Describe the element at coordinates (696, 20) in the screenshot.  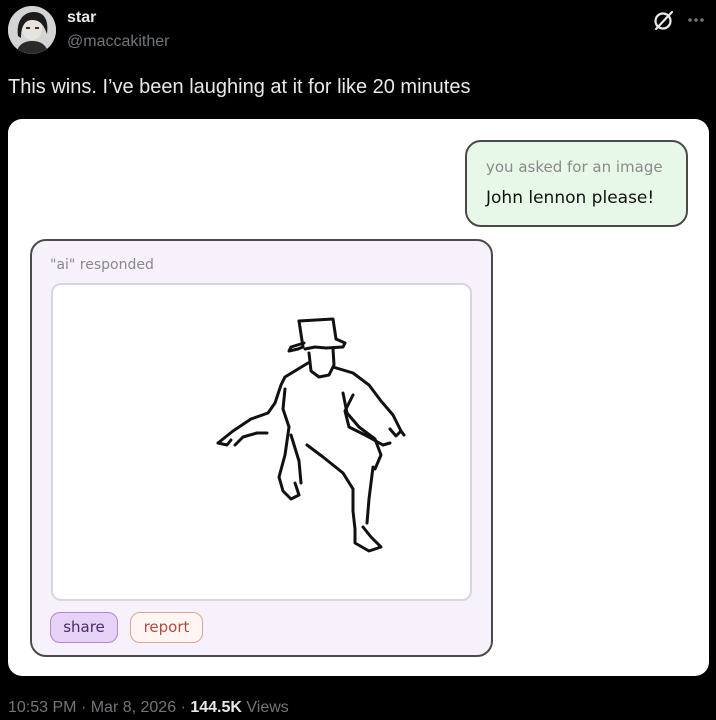
I see `more-options-icon` at that location.